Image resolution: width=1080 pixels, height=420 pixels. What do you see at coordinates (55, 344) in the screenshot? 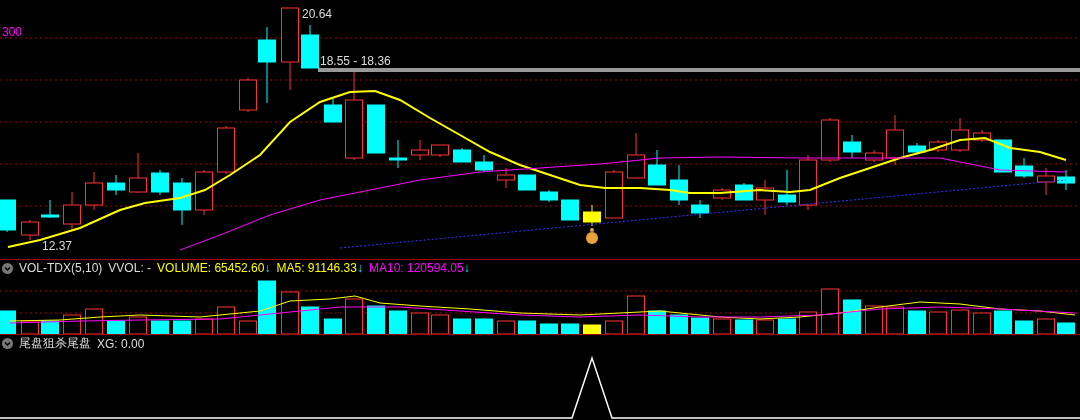
I see `indicator-name: 尾盘狙杀尾盘` at bounding box center [55, 344].